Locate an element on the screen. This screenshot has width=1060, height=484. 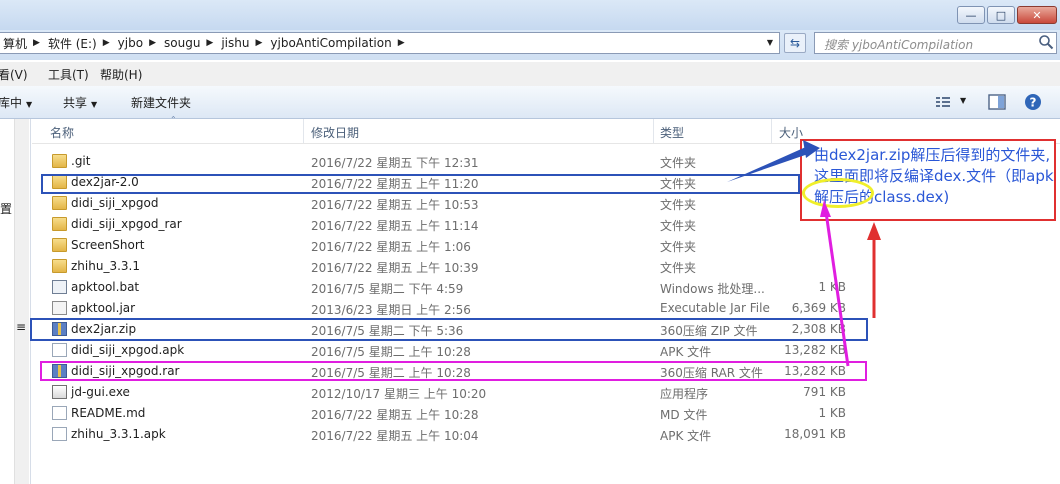
red-arrow-head is located at coordinates (874, 231).